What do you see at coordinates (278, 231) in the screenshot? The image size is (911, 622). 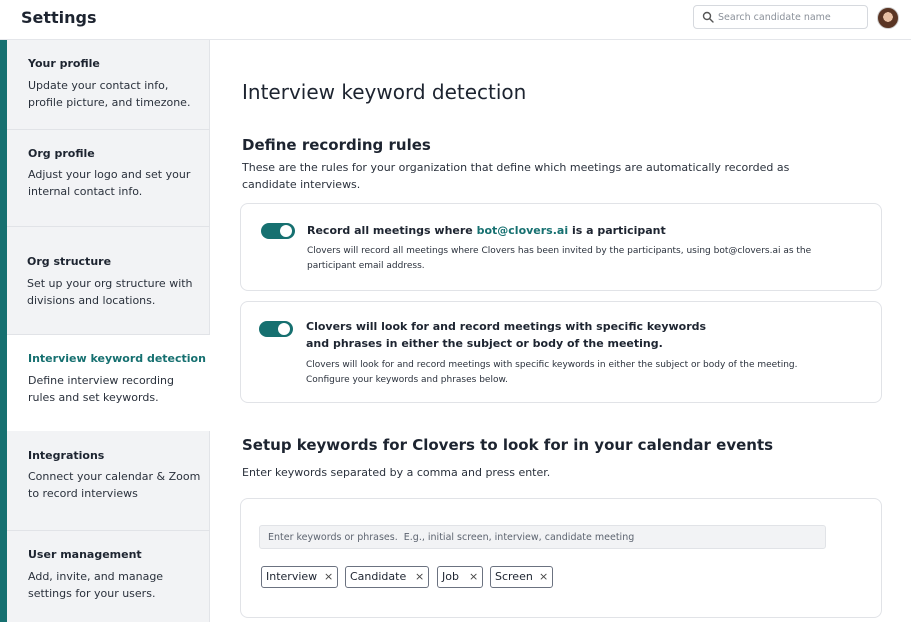 I see `rule-toggle-participant` at bounding box center [278, 231].